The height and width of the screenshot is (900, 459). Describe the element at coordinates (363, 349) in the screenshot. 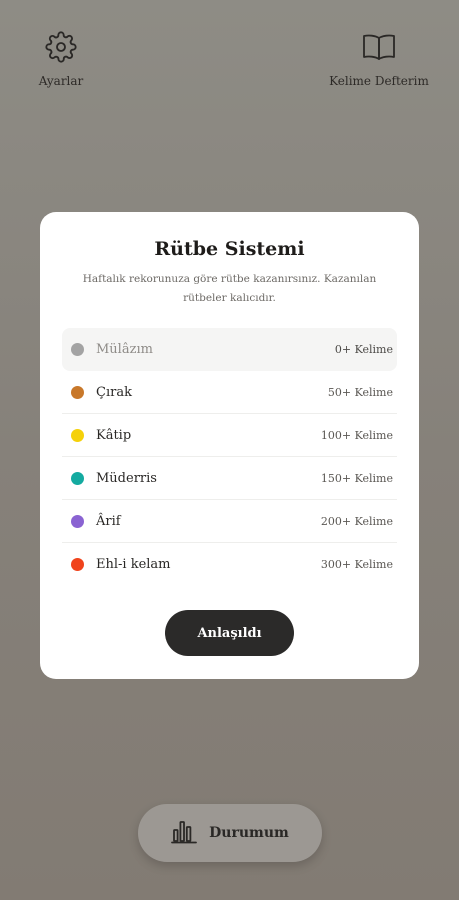

I see `rank-requirement: 0+ Kelime` at that location.